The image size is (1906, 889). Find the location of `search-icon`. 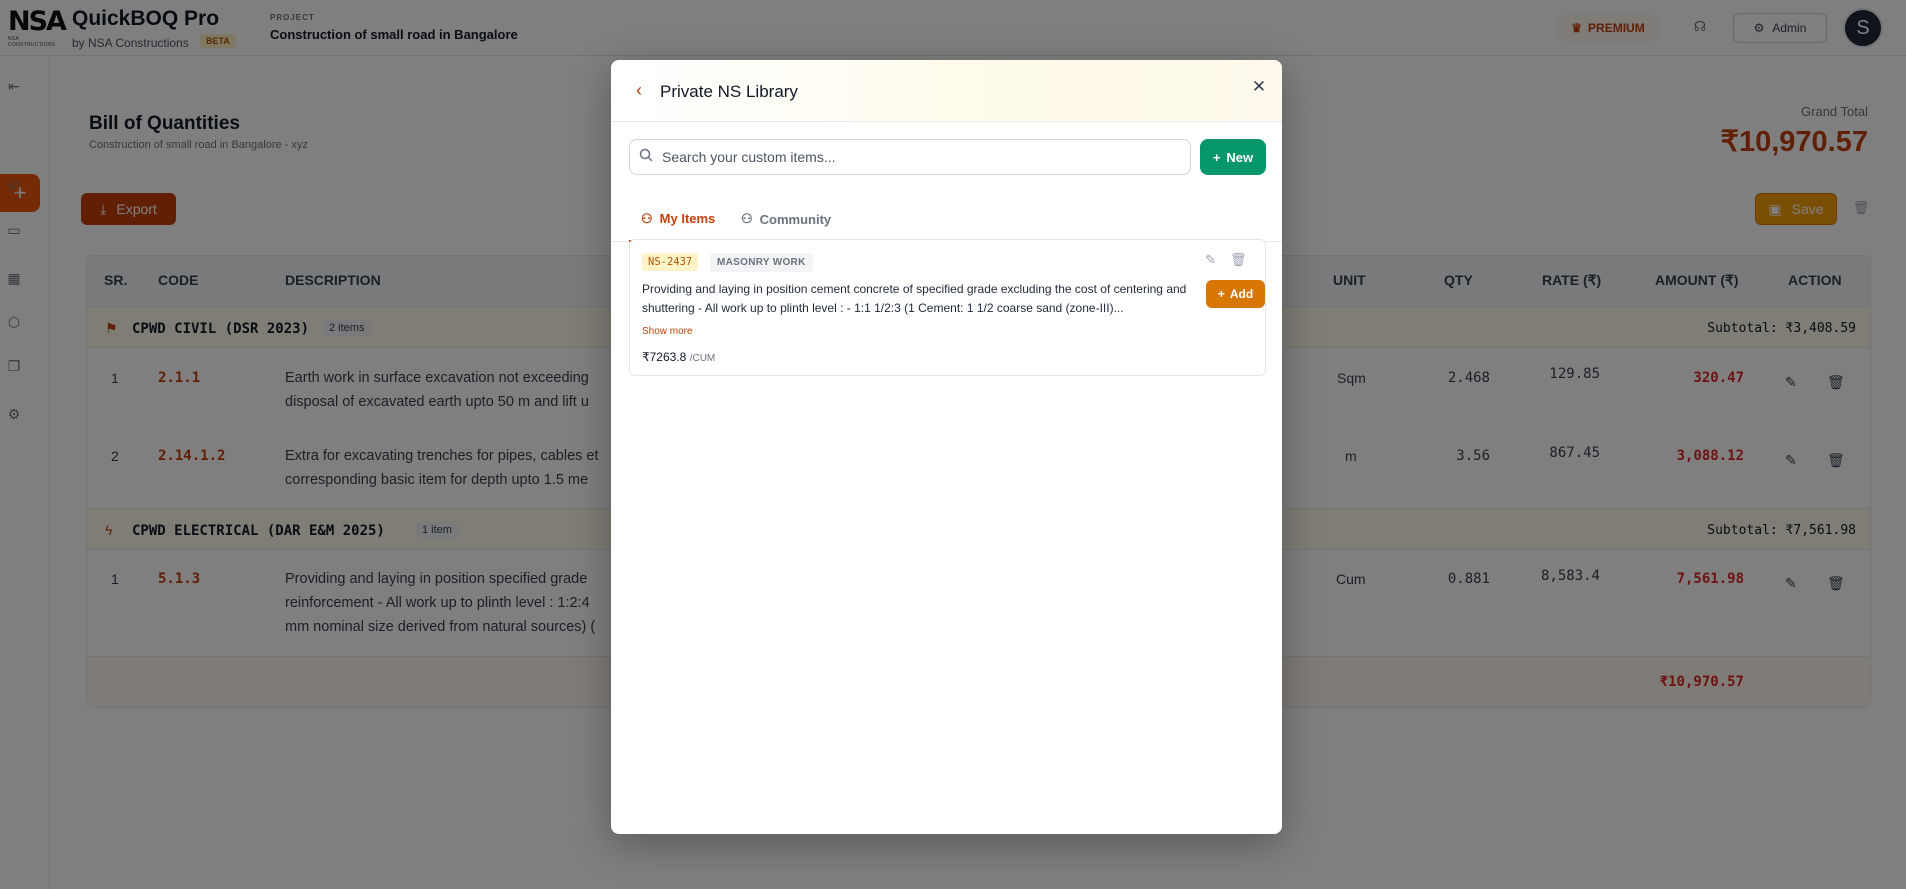

search-icon is located at coordinates (646, 157).